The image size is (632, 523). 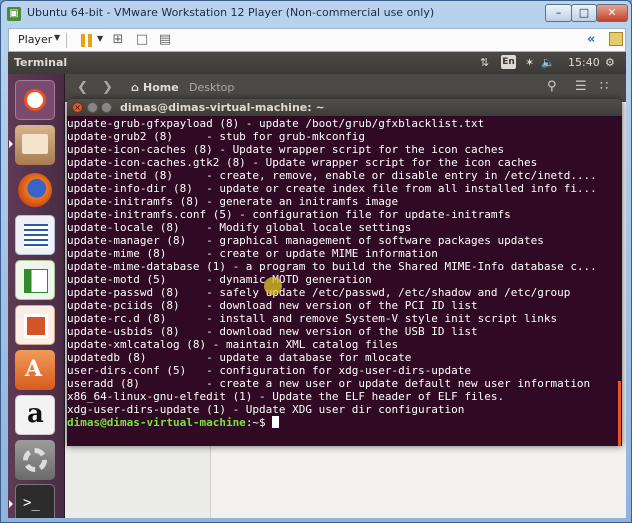 I want to click on back-icon: ❮, so click(x=82, y=87).